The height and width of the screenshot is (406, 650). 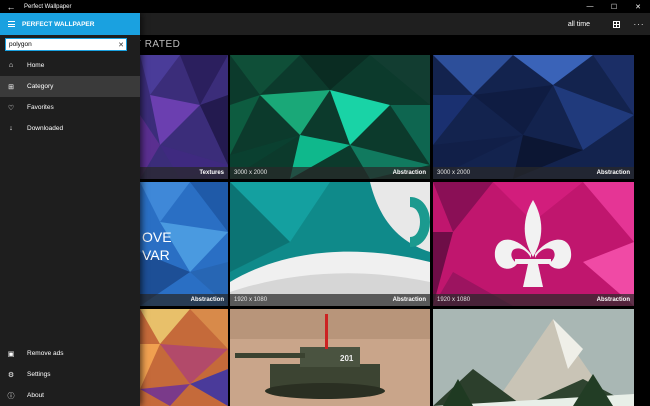 I want to click on nav-item-category: ⊞ Category, so click(x=70, y=86).